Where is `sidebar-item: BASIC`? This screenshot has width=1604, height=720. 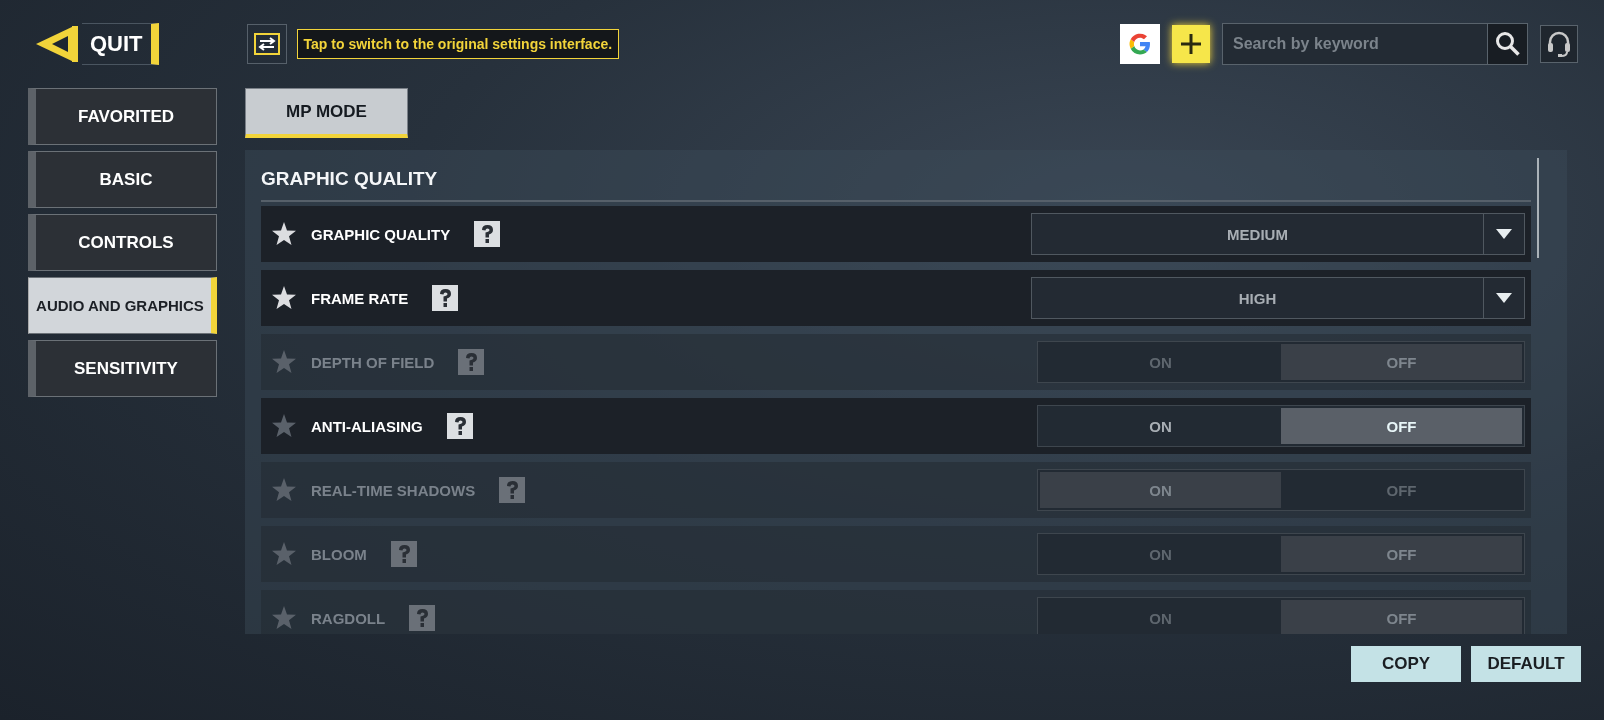 sidebar-item: BASIC is located at coordinates (122, 179).